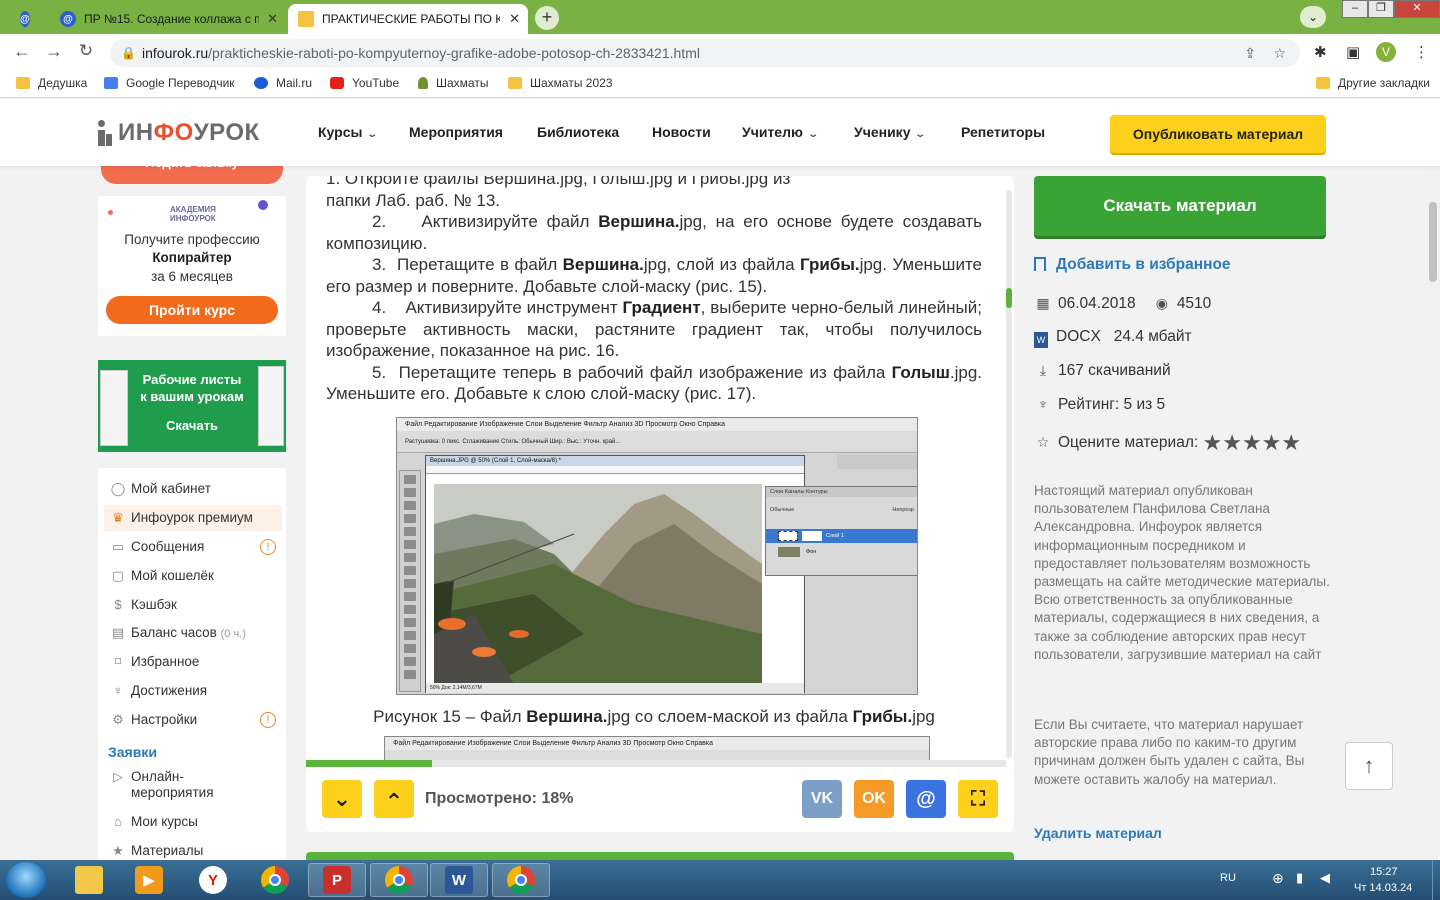 The height and width of the screenshot is (900, 1440). I want to click on bookmark-item: Дедушка, so click(51, 83).